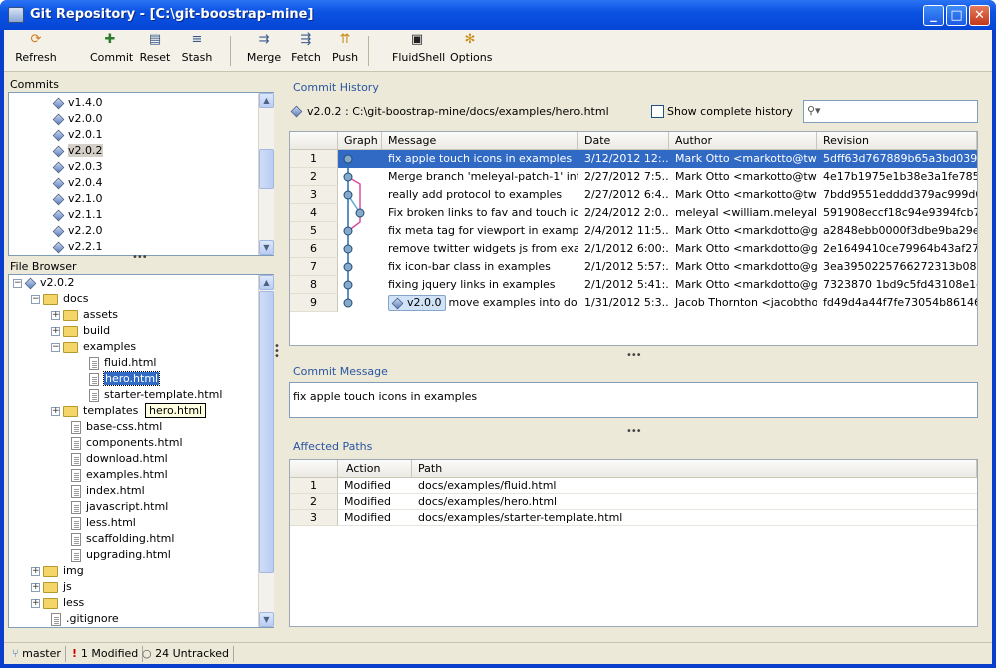 This screenshot has height=668, width=996. What do you see at coordinates (123, 363) in the screenshot?
I see `tree-file-fluid: fluid.html` at bounding box center [123, 363].